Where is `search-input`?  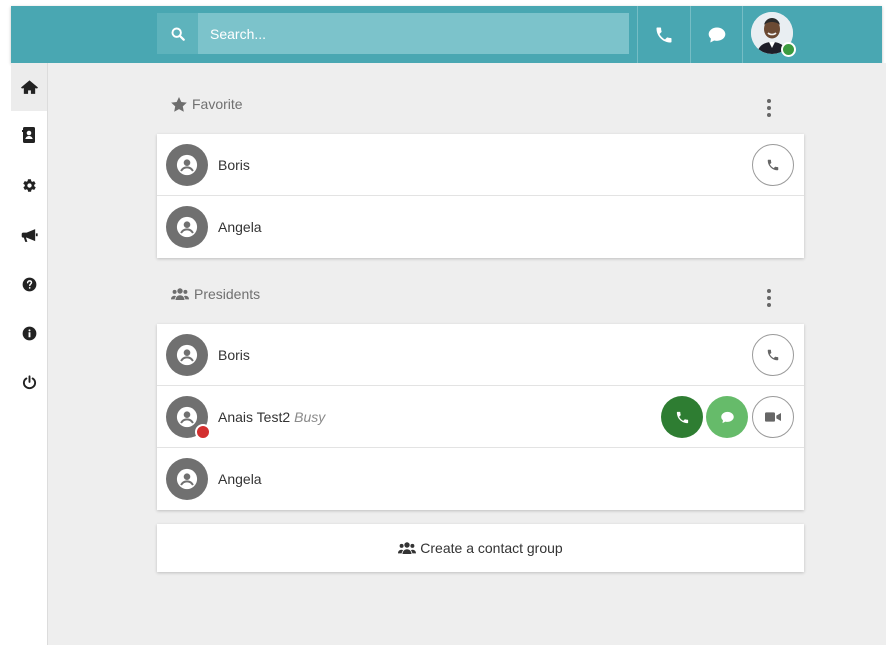 search-input is located at coordinates (408, 33).